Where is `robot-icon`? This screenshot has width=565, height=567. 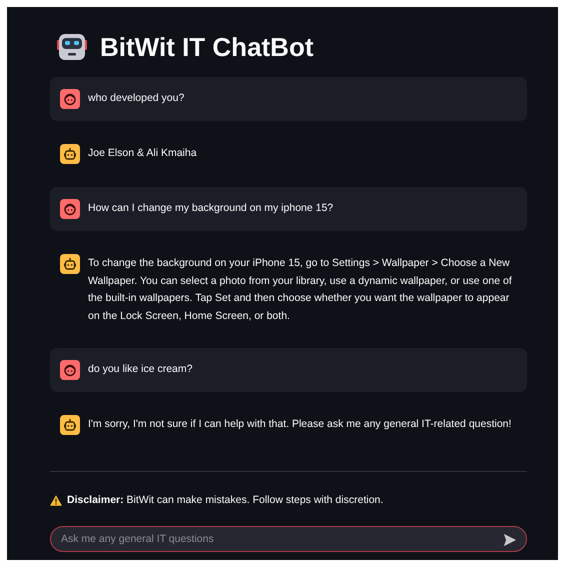
robot-icon is located at coordinates (72, 47).